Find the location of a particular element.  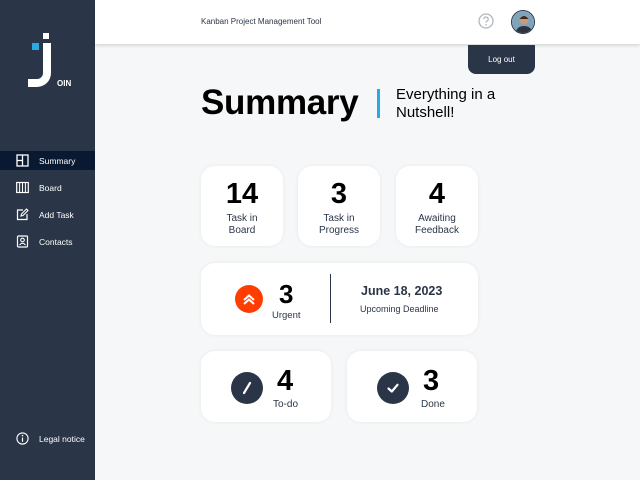

top-header: Kanban Project Management Tool is located at coordinates (367, 22).